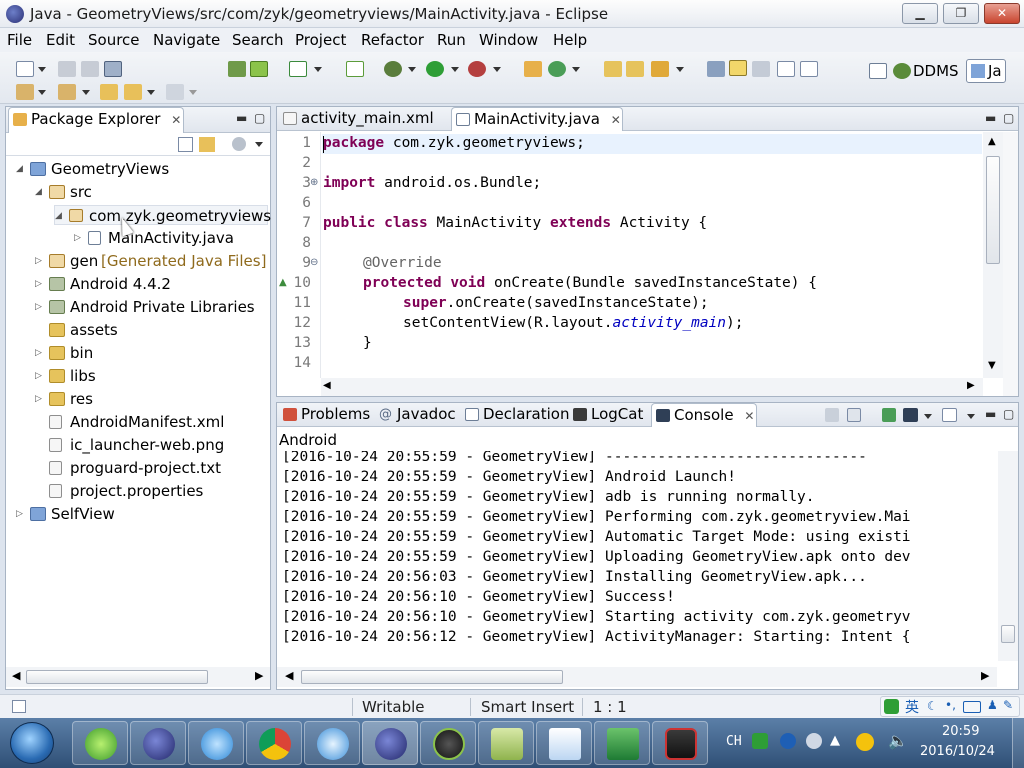 The height and width of the screenshot is (768, 1024). I want to click on console-minimize-icon: ▬, so click(990, 414).